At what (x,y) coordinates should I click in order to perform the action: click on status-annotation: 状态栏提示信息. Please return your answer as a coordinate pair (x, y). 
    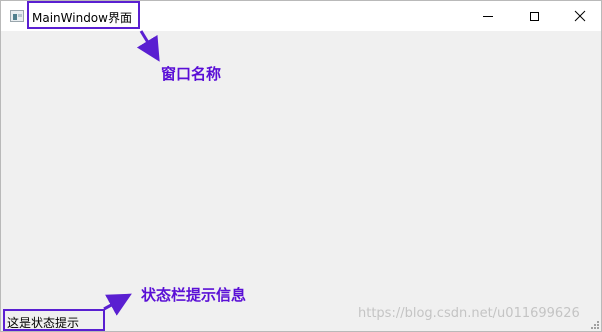
    Looking at the image, I should click on (194, 295).